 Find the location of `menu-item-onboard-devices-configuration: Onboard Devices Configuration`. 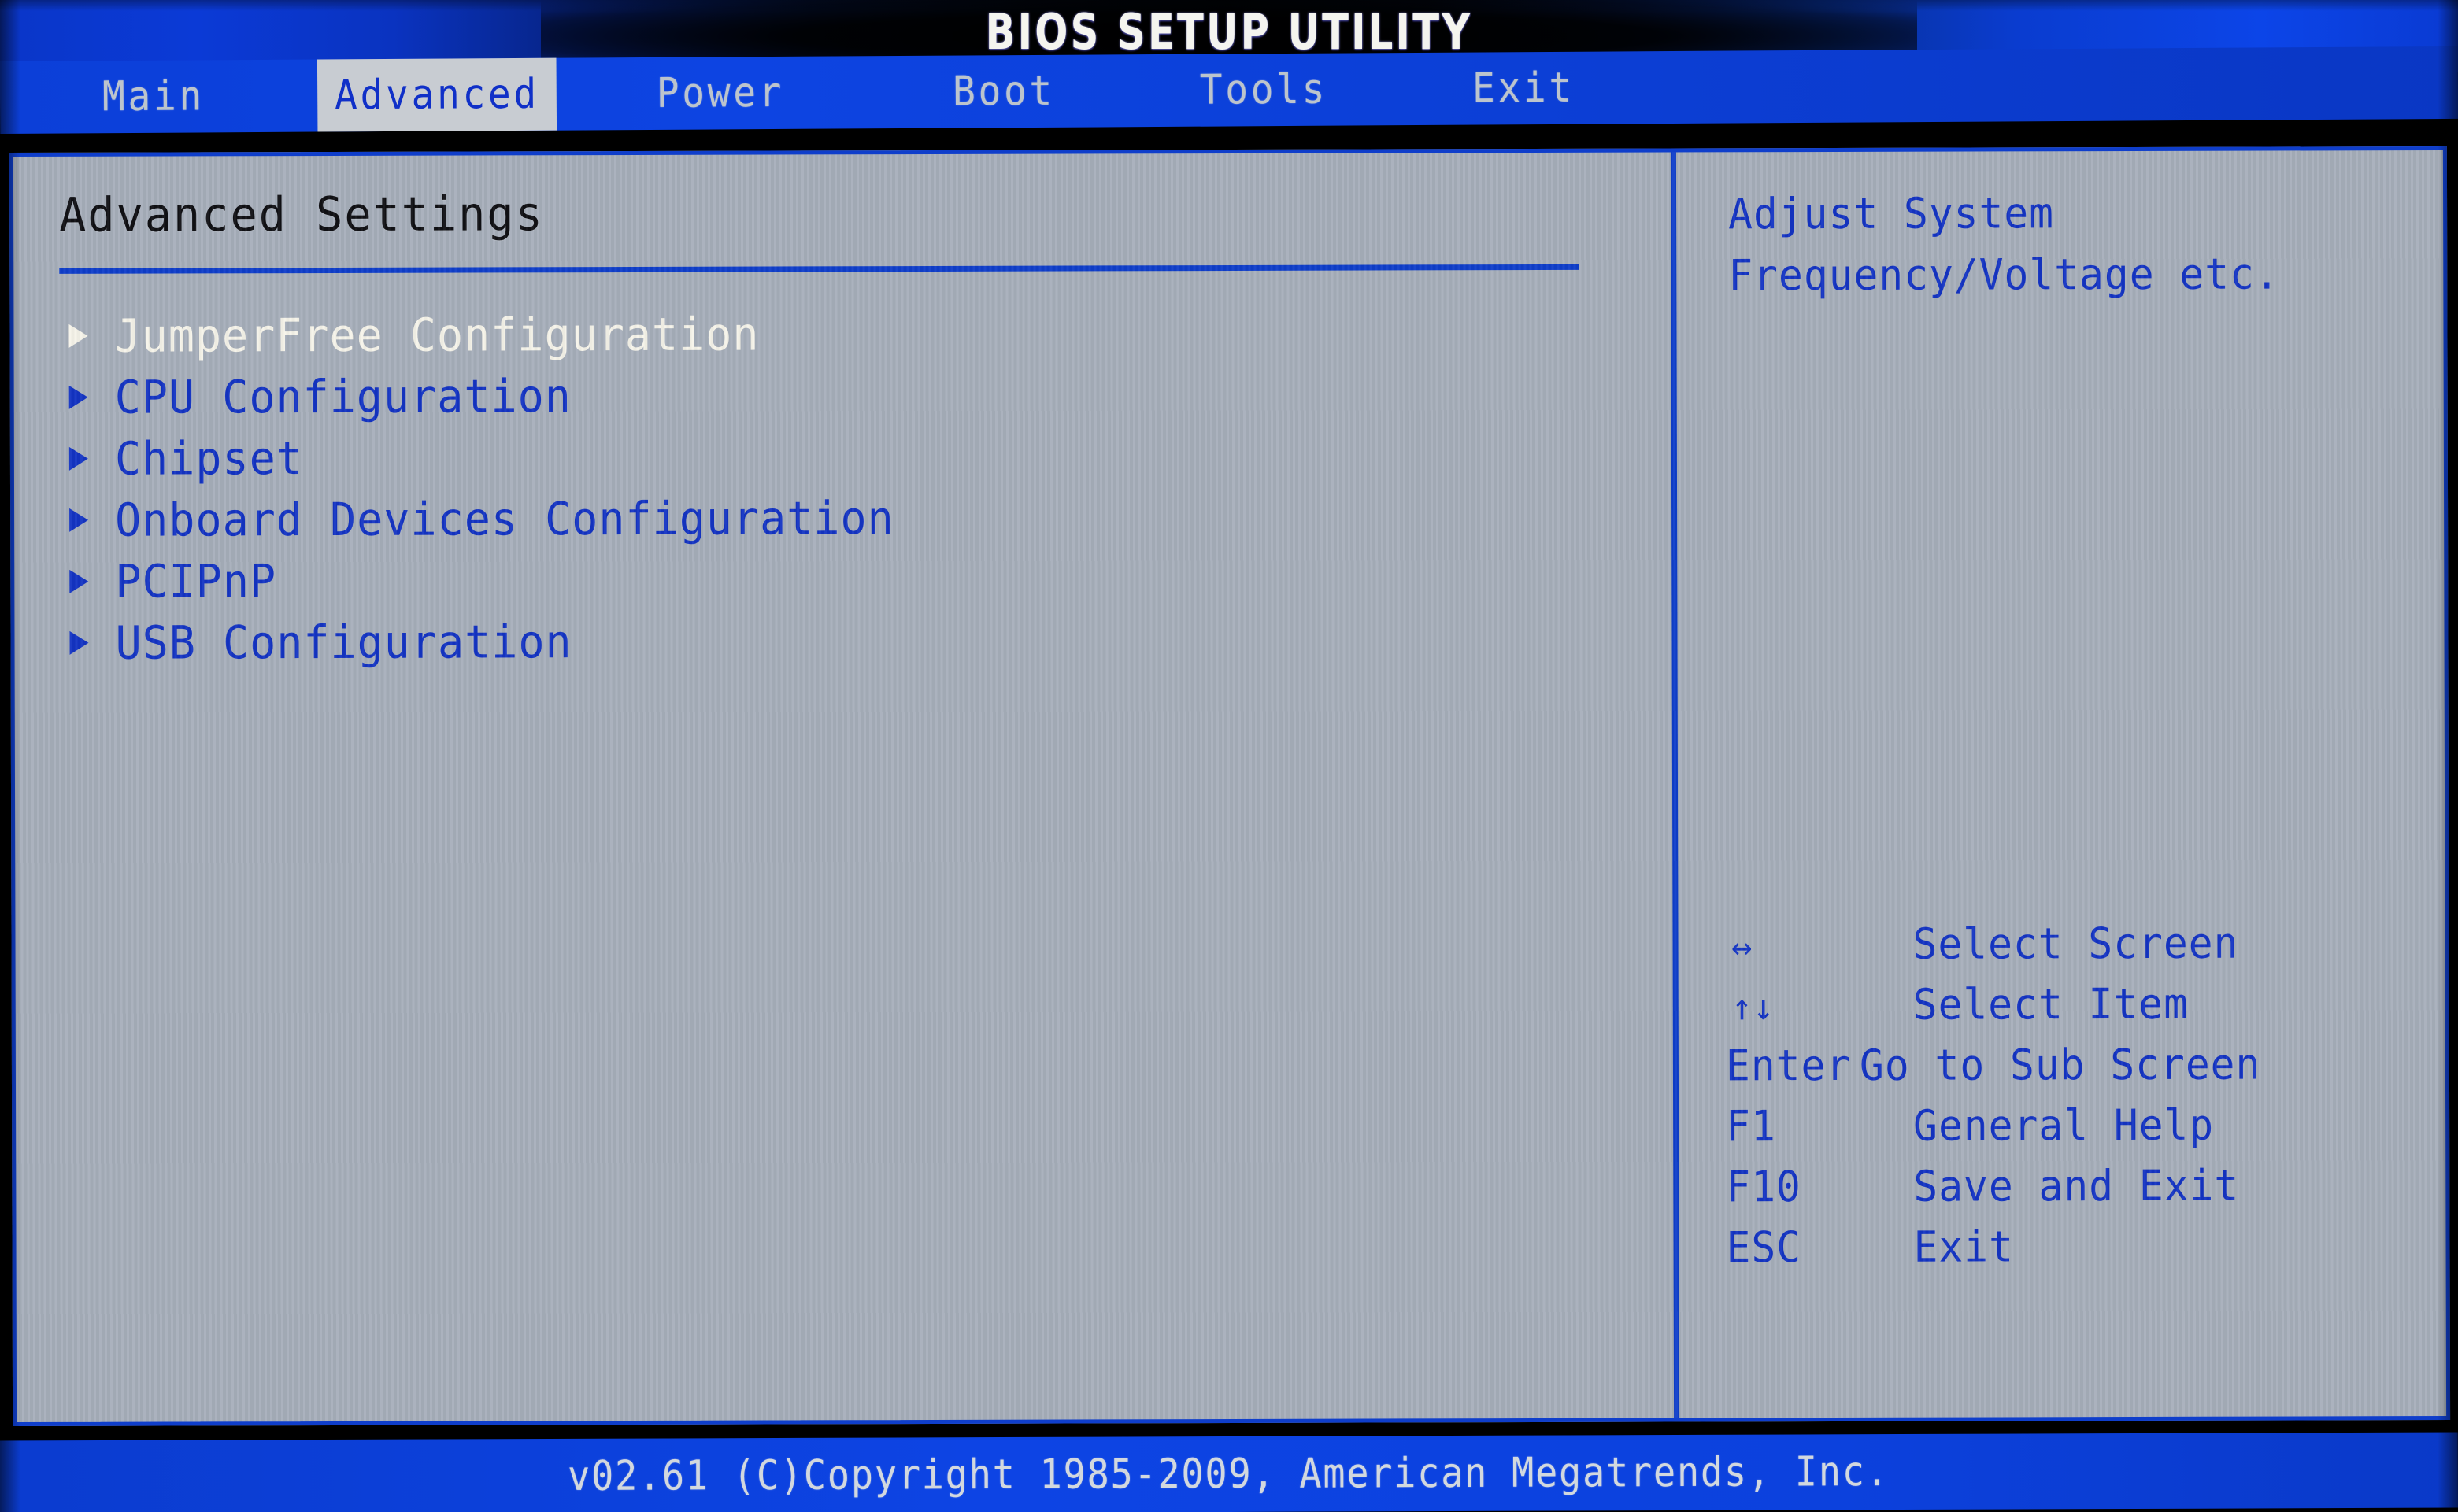

menu-item-onboard-devices-configuration: Onboard Devices Configuration is located at coordinates (865, 518).